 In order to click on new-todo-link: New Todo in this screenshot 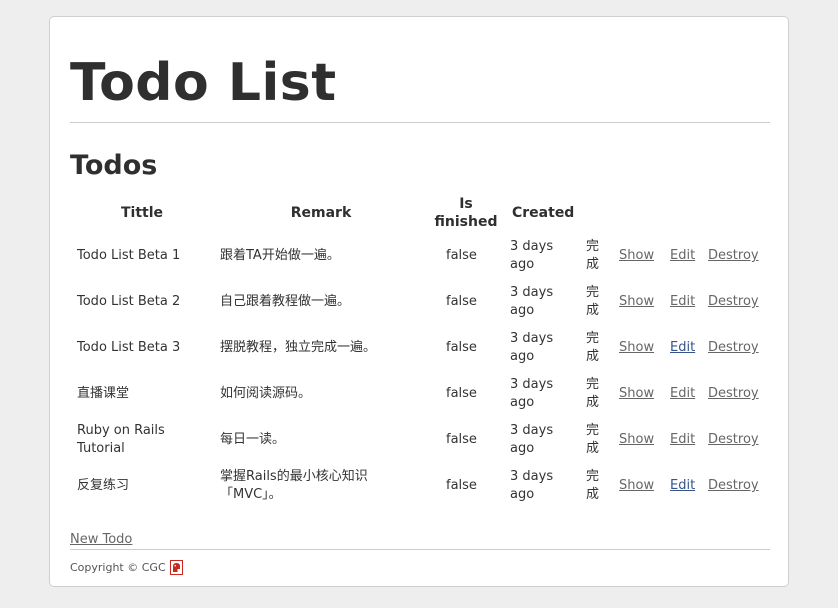, I will do `click(101, 539)`.